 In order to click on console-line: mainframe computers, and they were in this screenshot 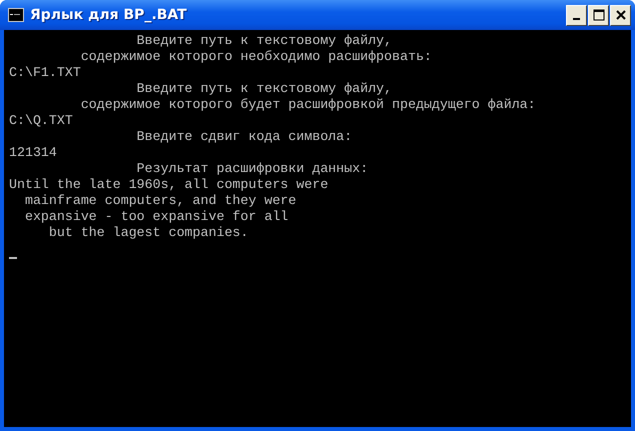, I will do `click(161, 201)`.